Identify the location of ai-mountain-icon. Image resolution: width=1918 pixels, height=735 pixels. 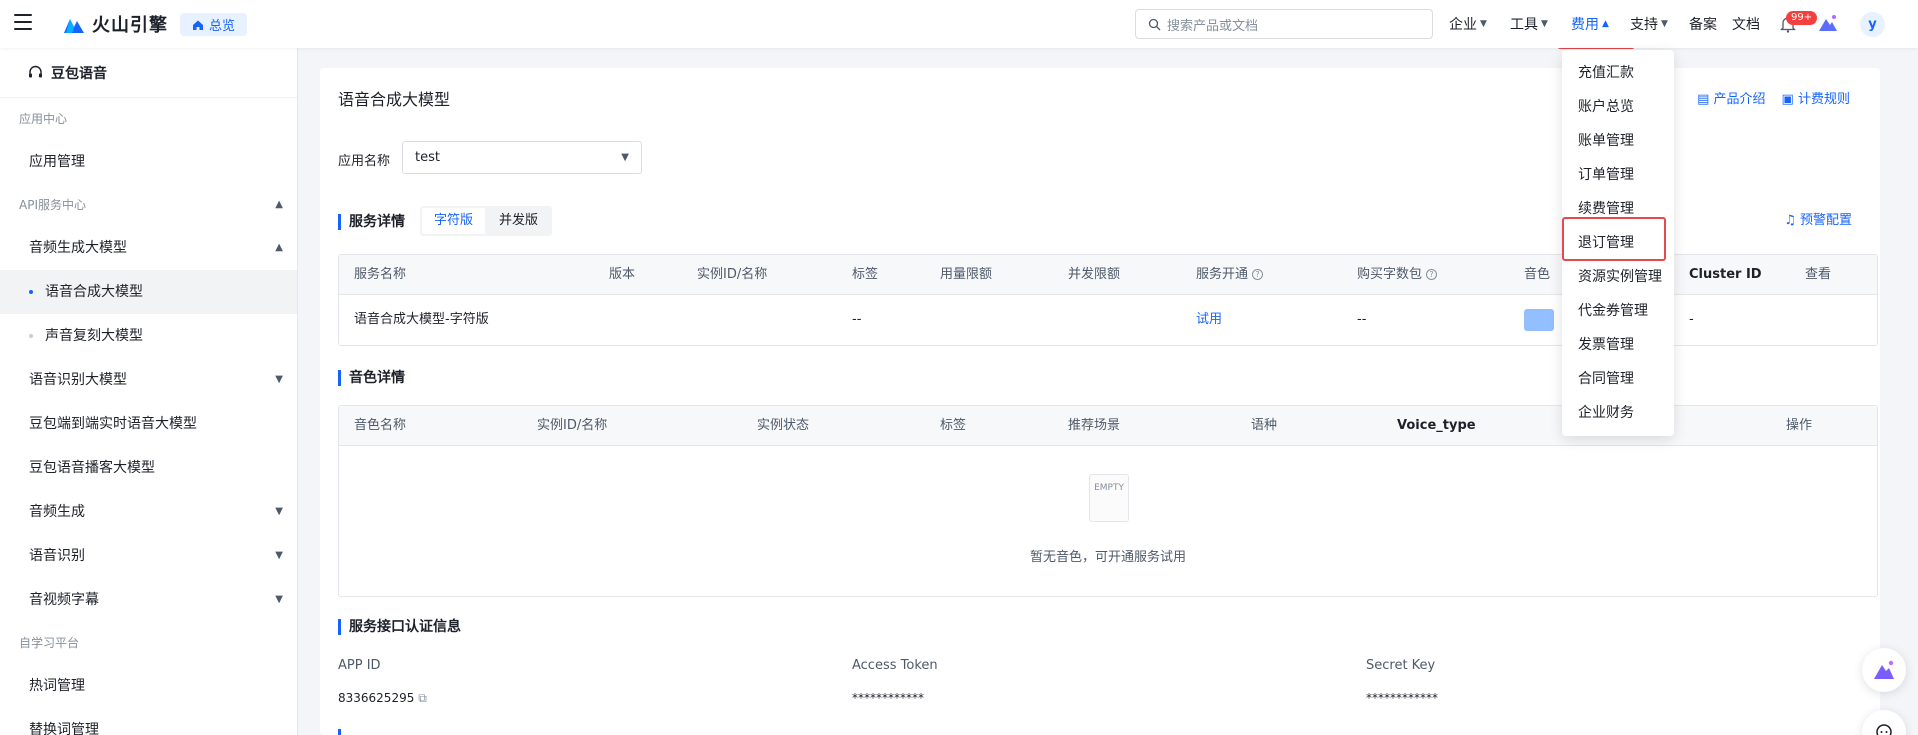
(1828, 23).